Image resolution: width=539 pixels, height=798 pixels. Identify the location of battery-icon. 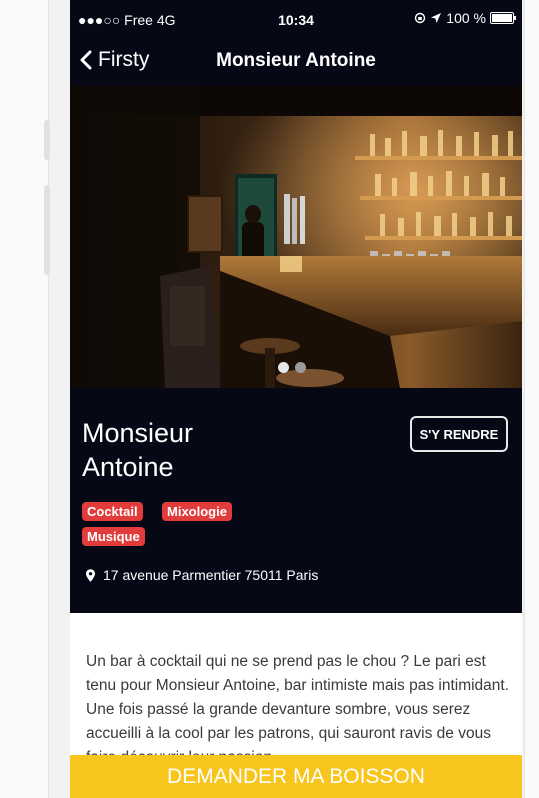
(503, 18).